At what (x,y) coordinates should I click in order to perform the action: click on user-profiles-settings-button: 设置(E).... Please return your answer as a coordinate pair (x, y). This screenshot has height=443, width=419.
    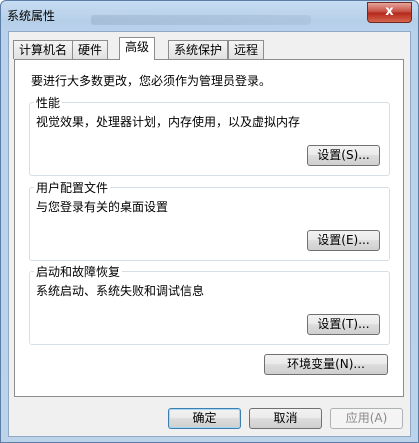
    Looking at the image, I should click on (343, 240).